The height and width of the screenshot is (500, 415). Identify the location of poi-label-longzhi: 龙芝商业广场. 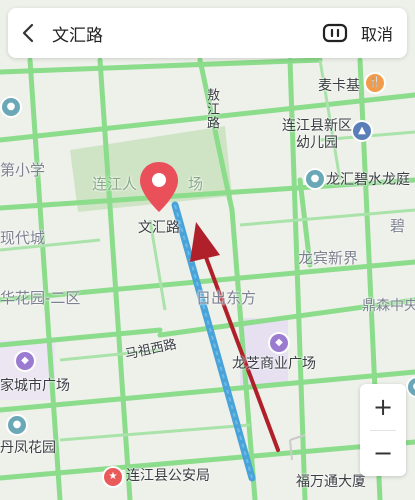
(274, 364).